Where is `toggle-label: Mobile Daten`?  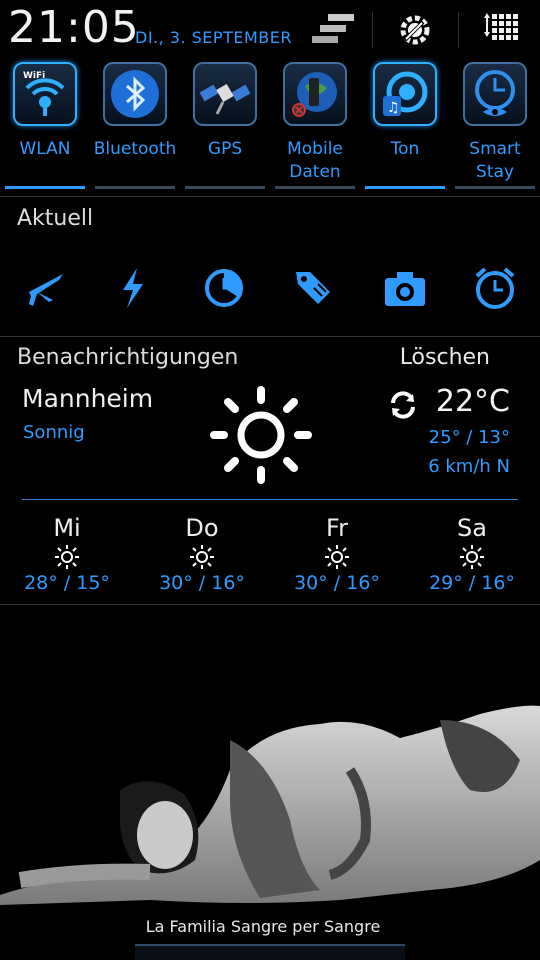 toggle-label: Mobile Daten is located at coordinates (315, 160).